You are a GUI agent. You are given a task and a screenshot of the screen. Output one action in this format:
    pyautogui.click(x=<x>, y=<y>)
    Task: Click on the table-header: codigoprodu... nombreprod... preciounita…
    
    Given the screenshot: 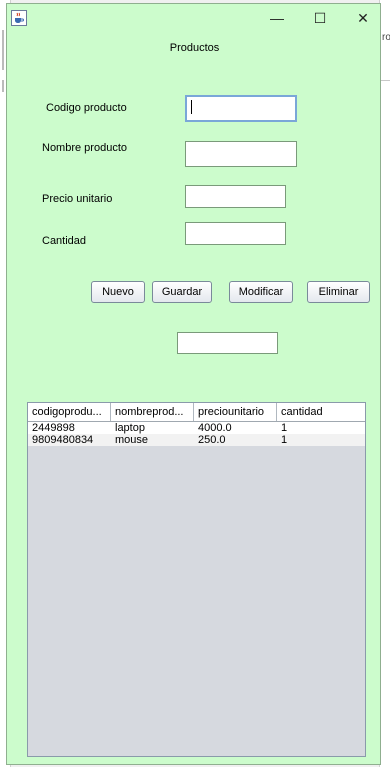 What is the action you would take?
    pyautogui.click(x=196, y=412)
    